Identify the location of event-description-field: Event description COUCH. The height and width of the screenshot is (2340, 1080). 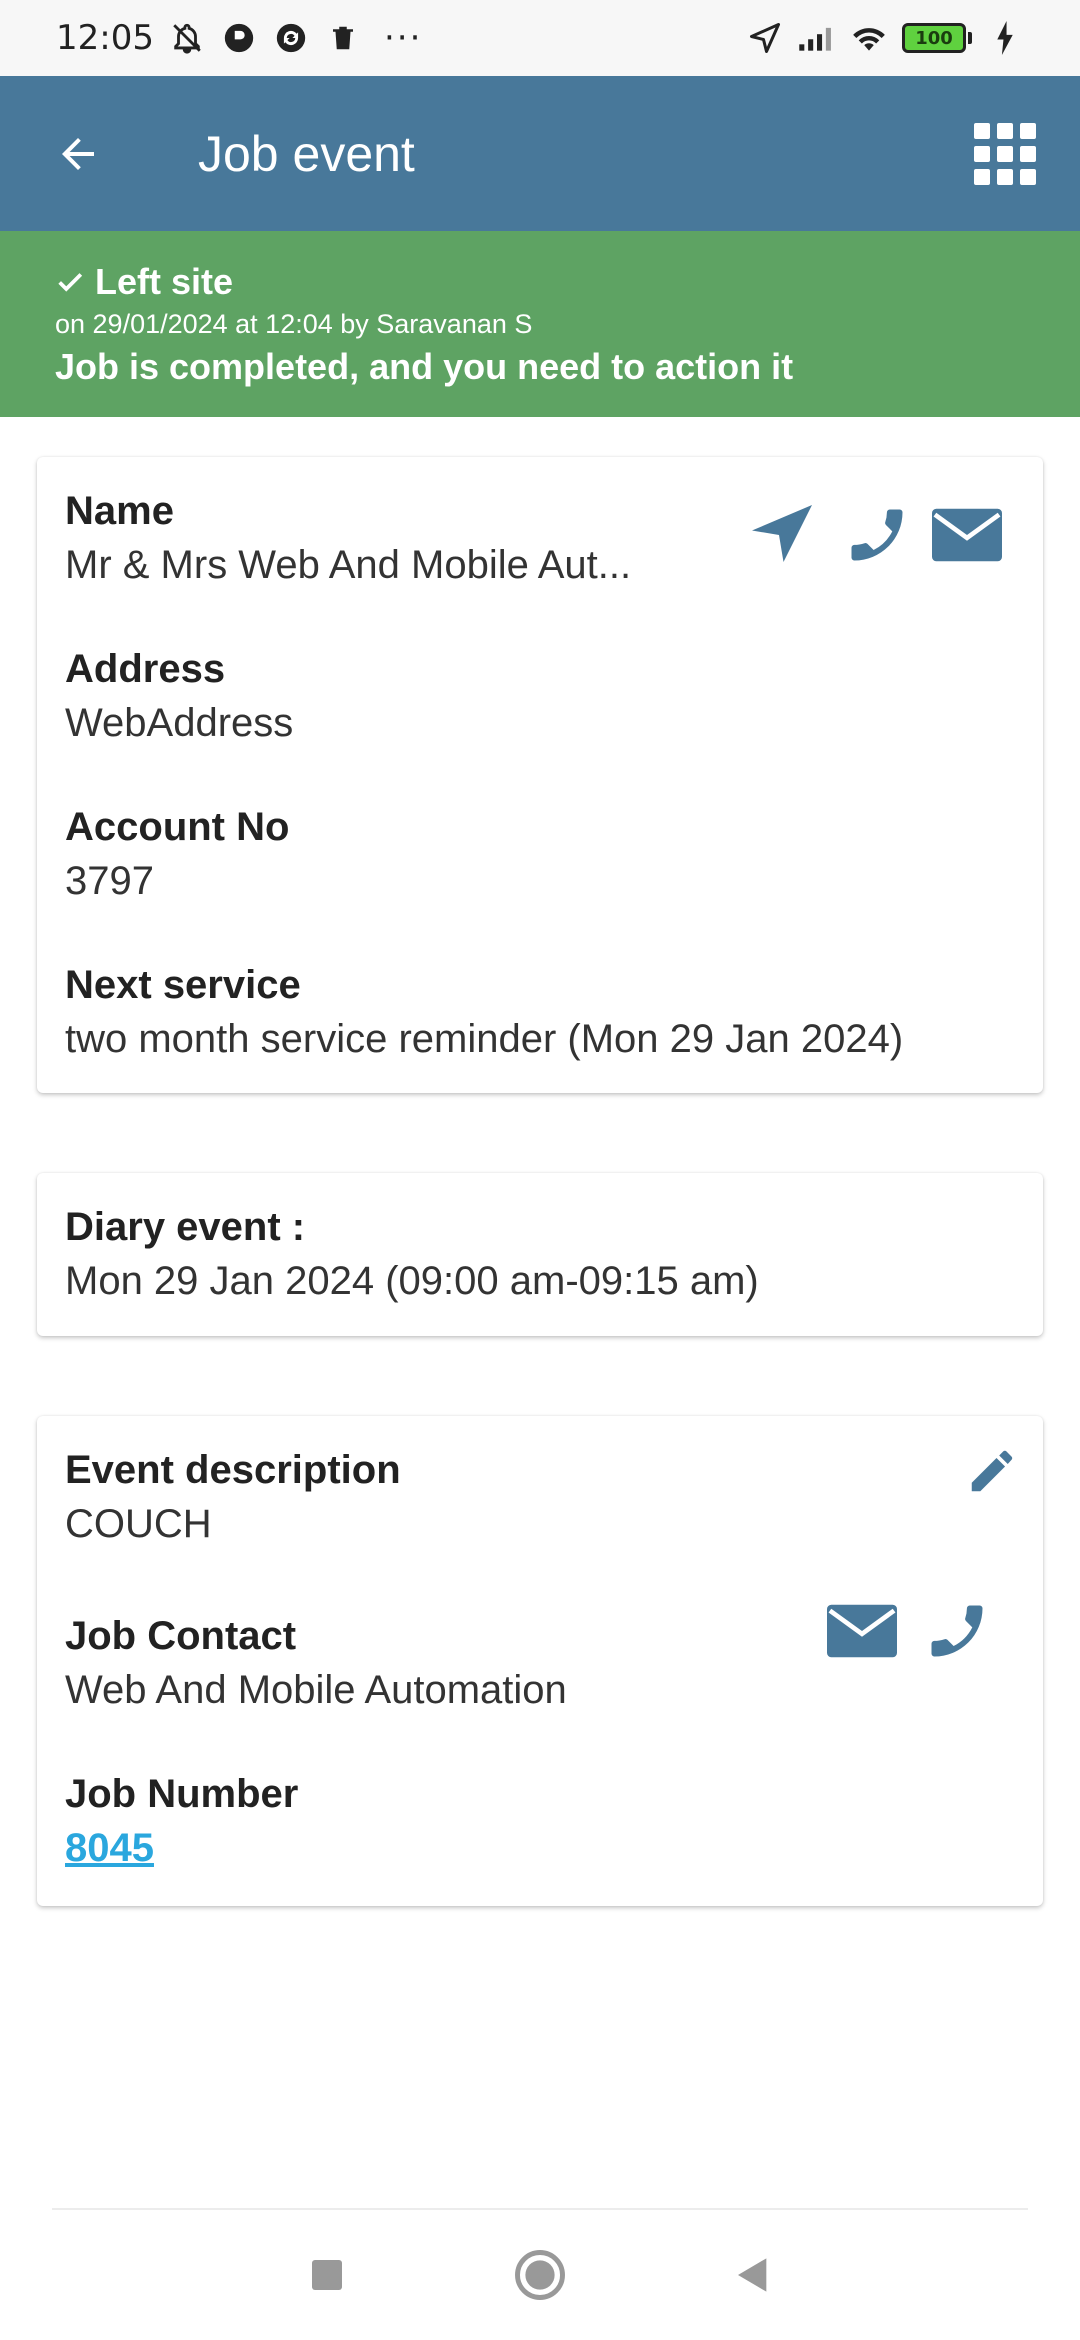
(233, 1497).